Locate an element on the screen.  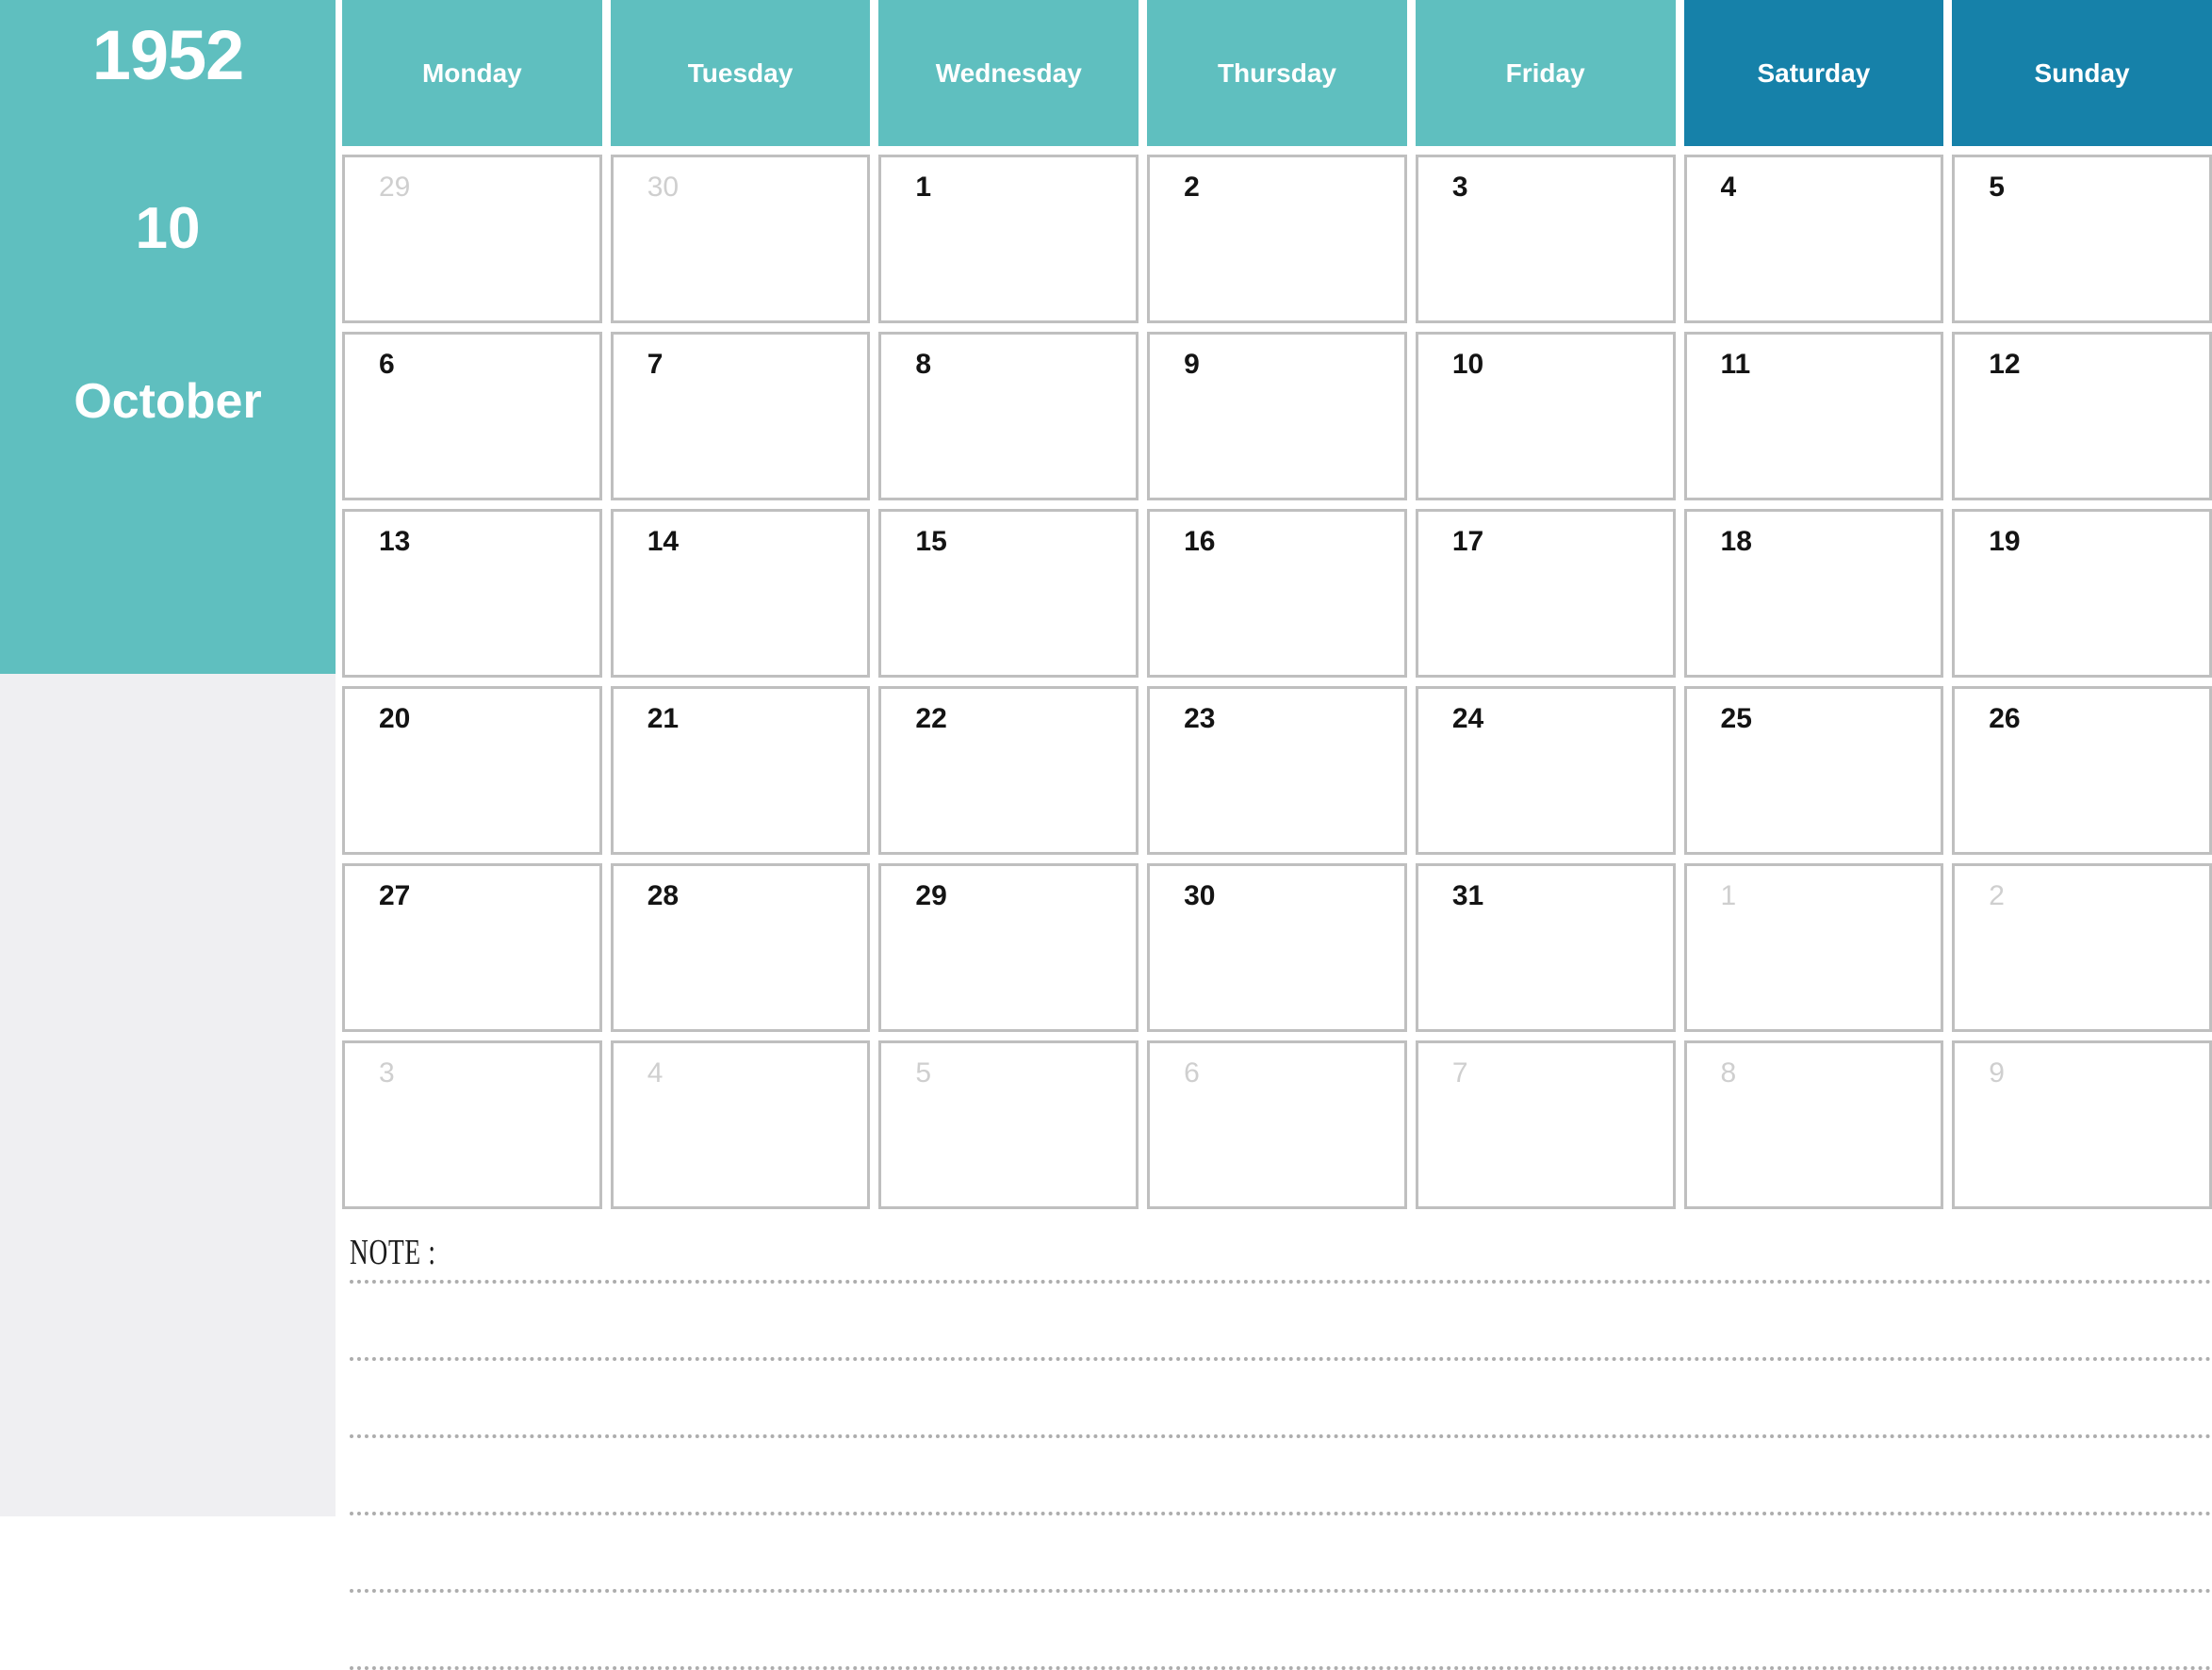
calendar-week-row: 29 30 1 2 3 4 5 is located at coordinates (1277, 239).